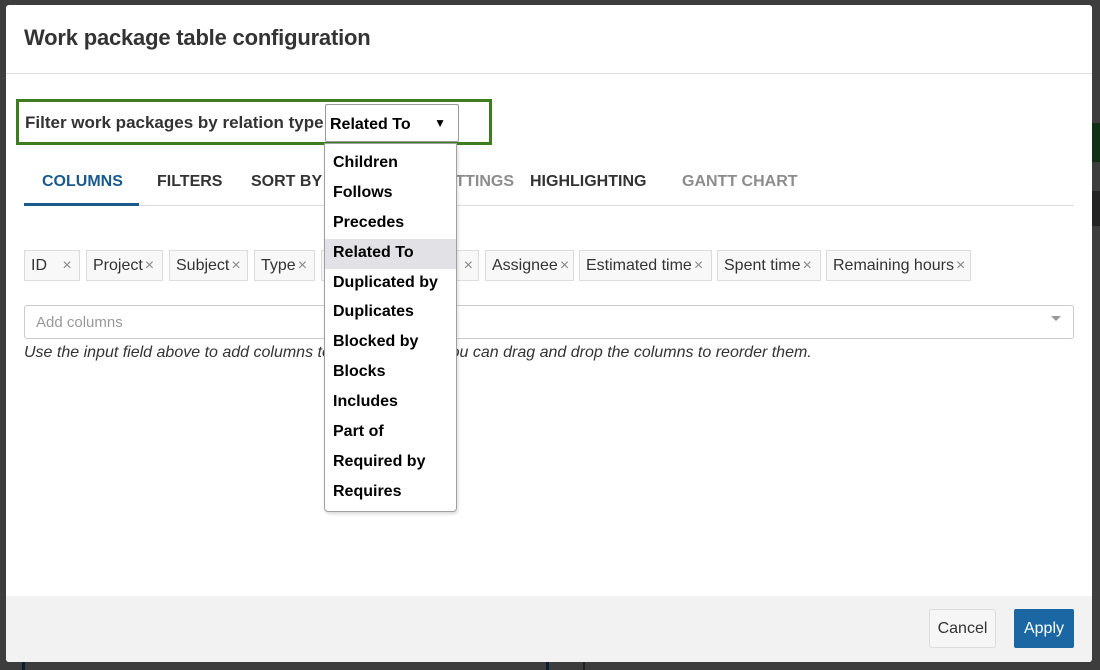 This screenshot has width=1100, height=670. I want to click on modal-footer: Cancel Apply, so click(549, 629).